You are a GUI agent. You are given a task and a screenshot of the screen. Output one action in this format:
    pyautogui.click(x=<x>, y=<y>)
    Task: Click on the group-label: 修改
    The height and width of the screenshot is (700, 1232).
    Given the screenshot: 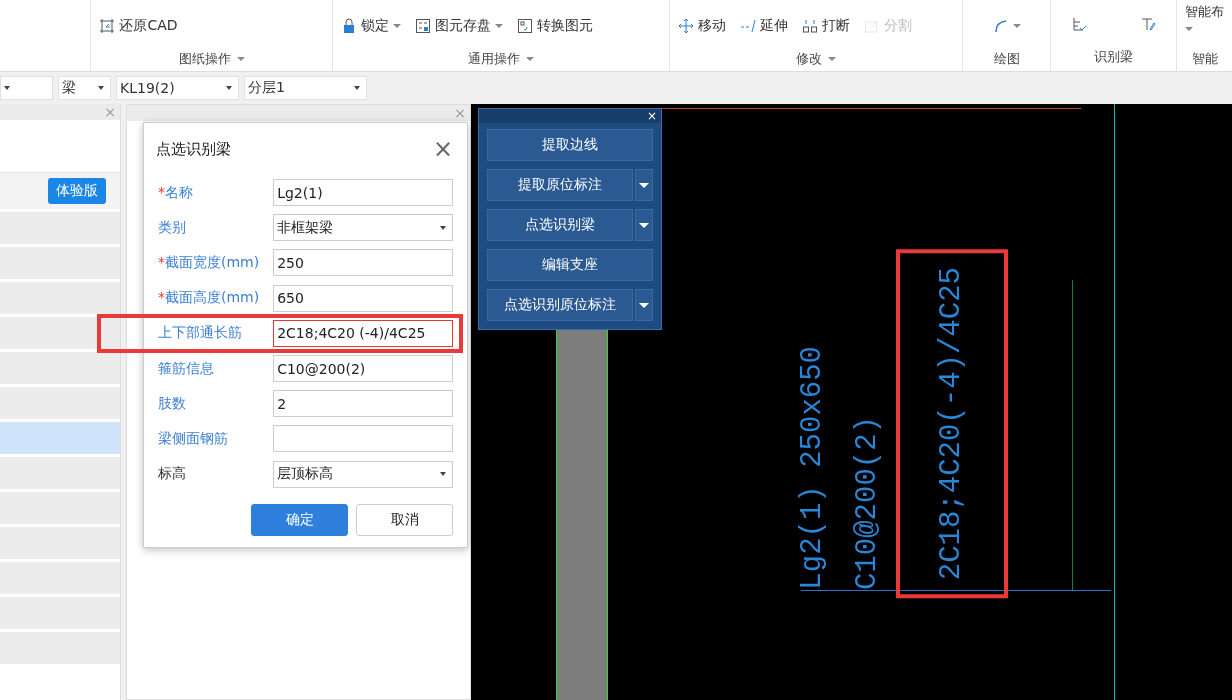 What is the action you would take?
    pyautogui.click(x=816, y=59)
    